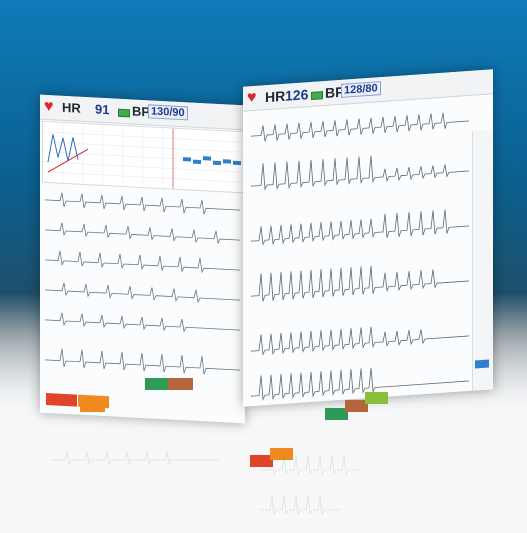  I want to click on hr-value: 91, so click(102, 109).